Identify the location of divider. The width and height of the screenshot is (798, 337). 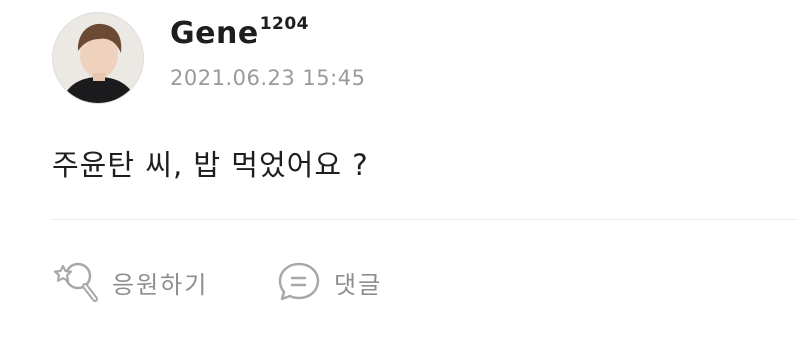
(425, 219).